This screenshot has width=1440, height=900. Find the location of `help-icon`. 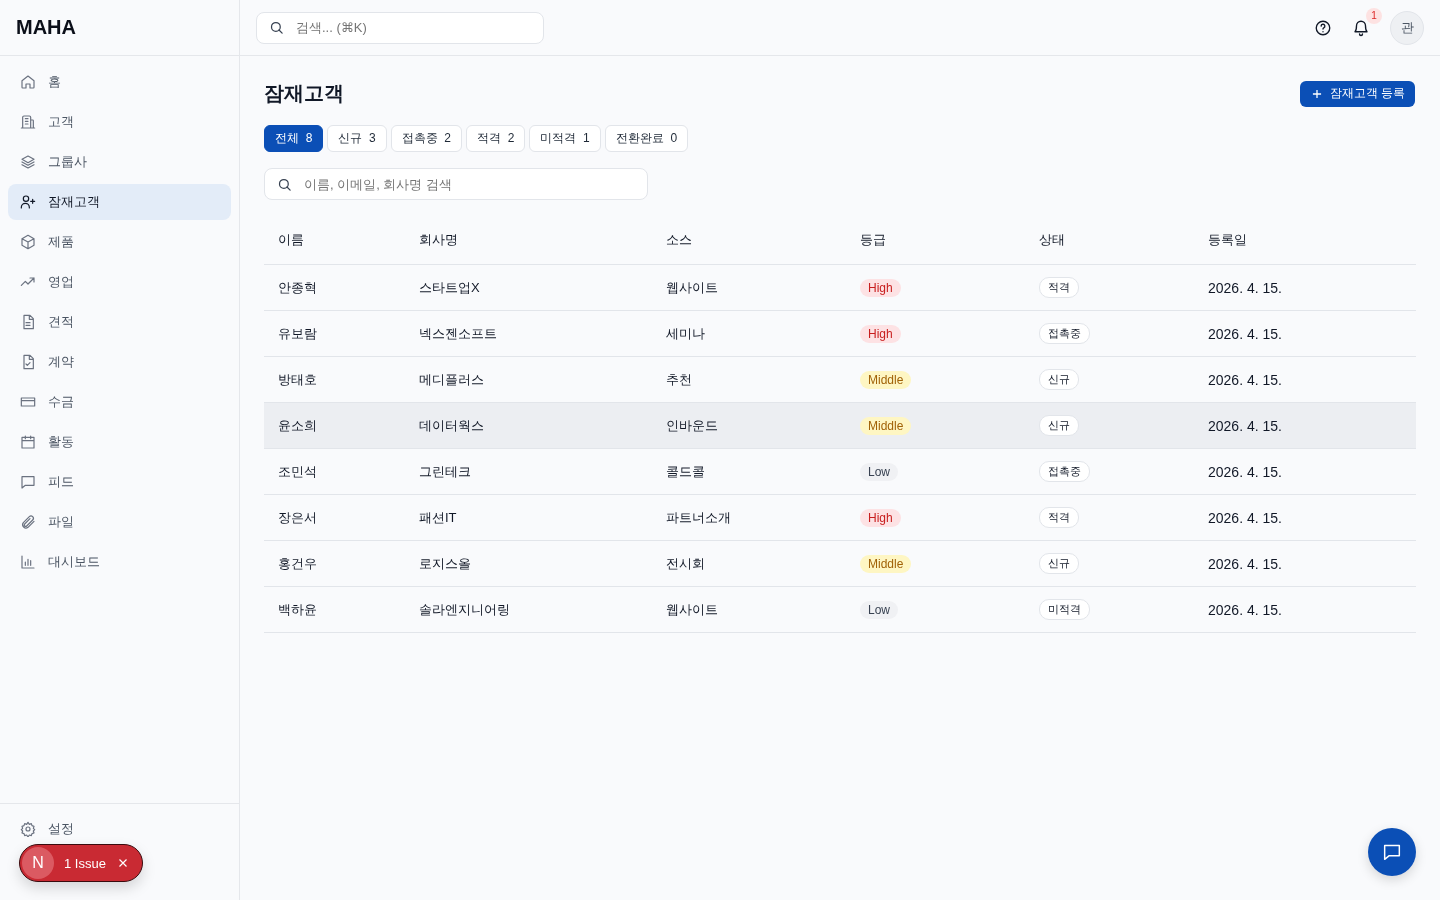

help-icon is located at coordinates (1323, 27).